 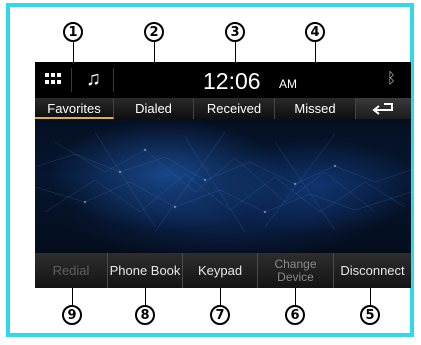 I want to click on callout-6: 6, so click(x=295, y=315).